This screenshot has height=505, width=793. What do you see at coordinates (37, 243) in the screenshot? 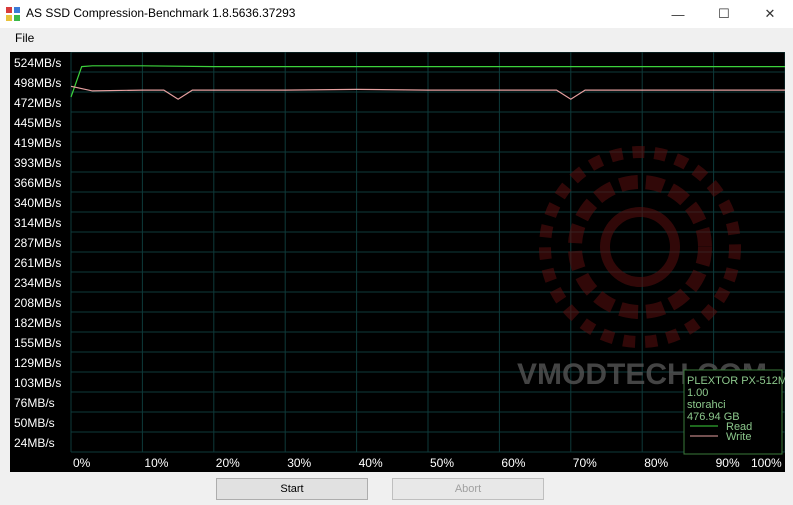
I see `y-tick-label: 287MB/s` at bounding box center [37, 243].